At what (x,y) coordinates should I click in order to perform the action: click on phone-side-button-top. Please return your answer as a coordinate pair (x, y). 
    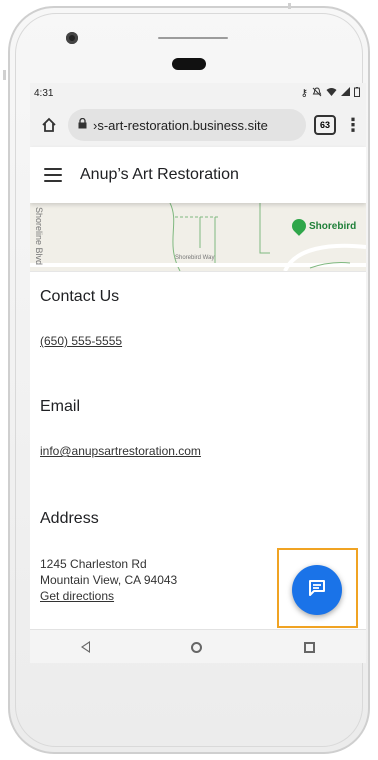
    Looking at the image, I should click on (289, 6).